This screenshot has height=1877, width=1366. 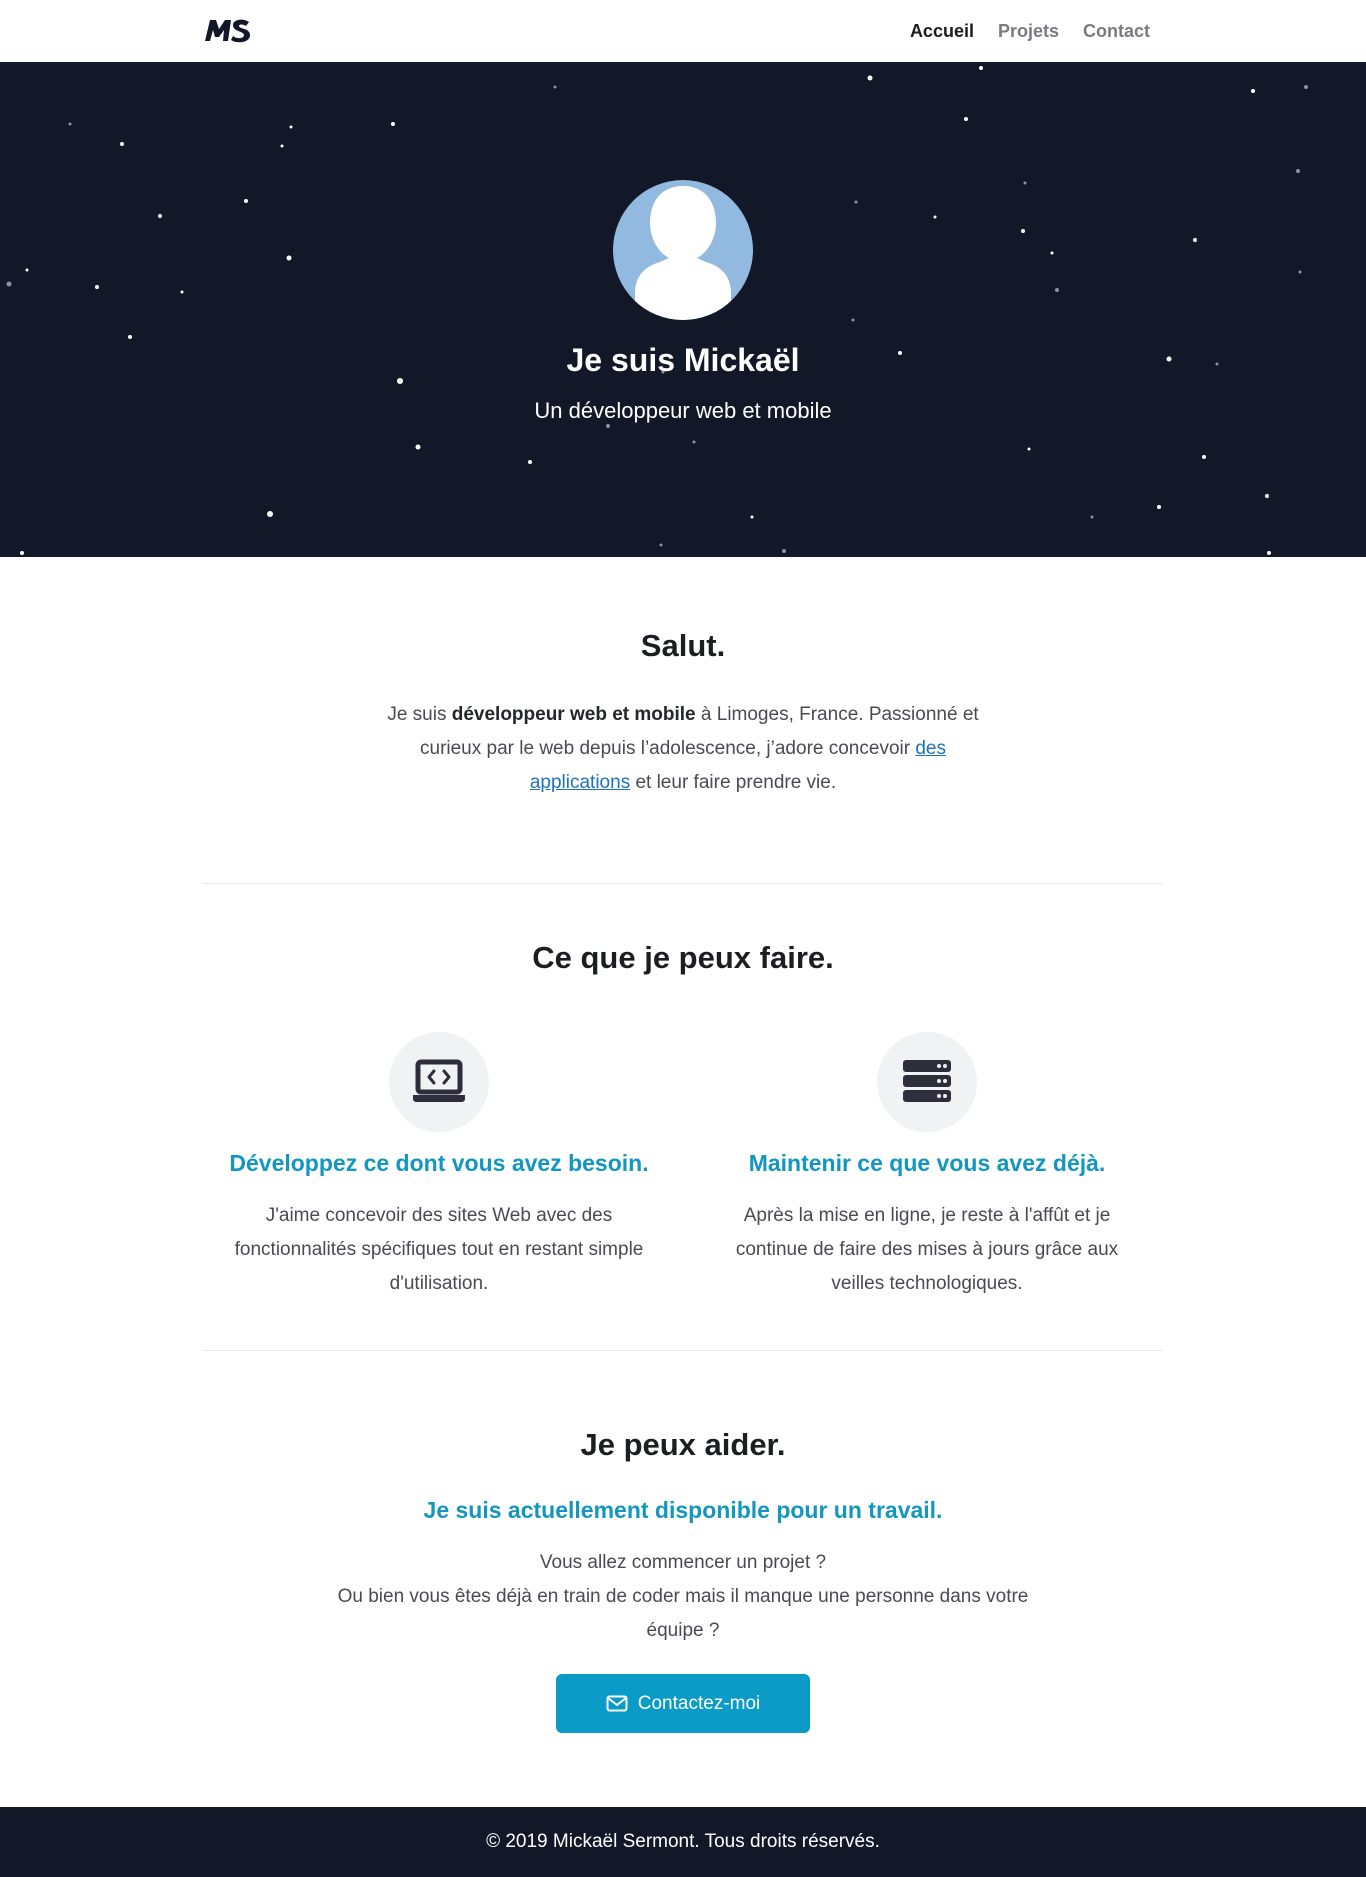 I want to click on service-icon-maintain, so click(x=927, y=1082).